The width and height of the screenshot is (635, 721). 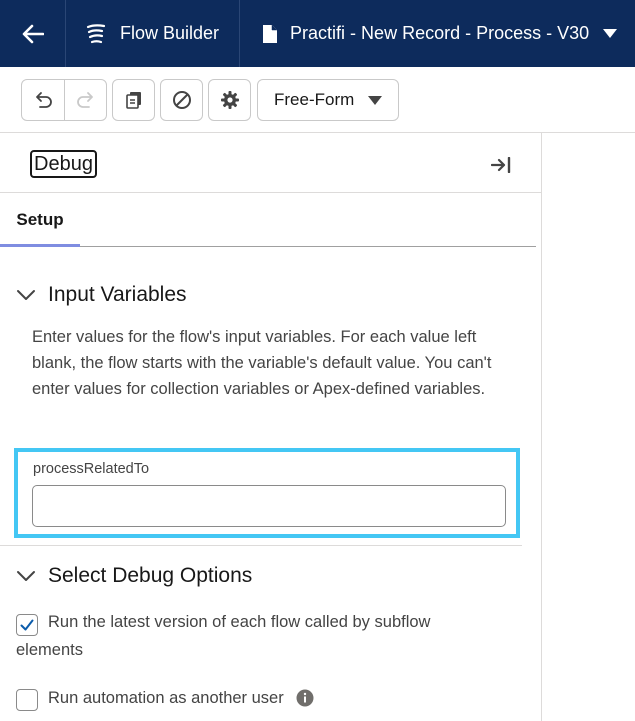 I want to click on info-icon, so click(x=305, y=698).